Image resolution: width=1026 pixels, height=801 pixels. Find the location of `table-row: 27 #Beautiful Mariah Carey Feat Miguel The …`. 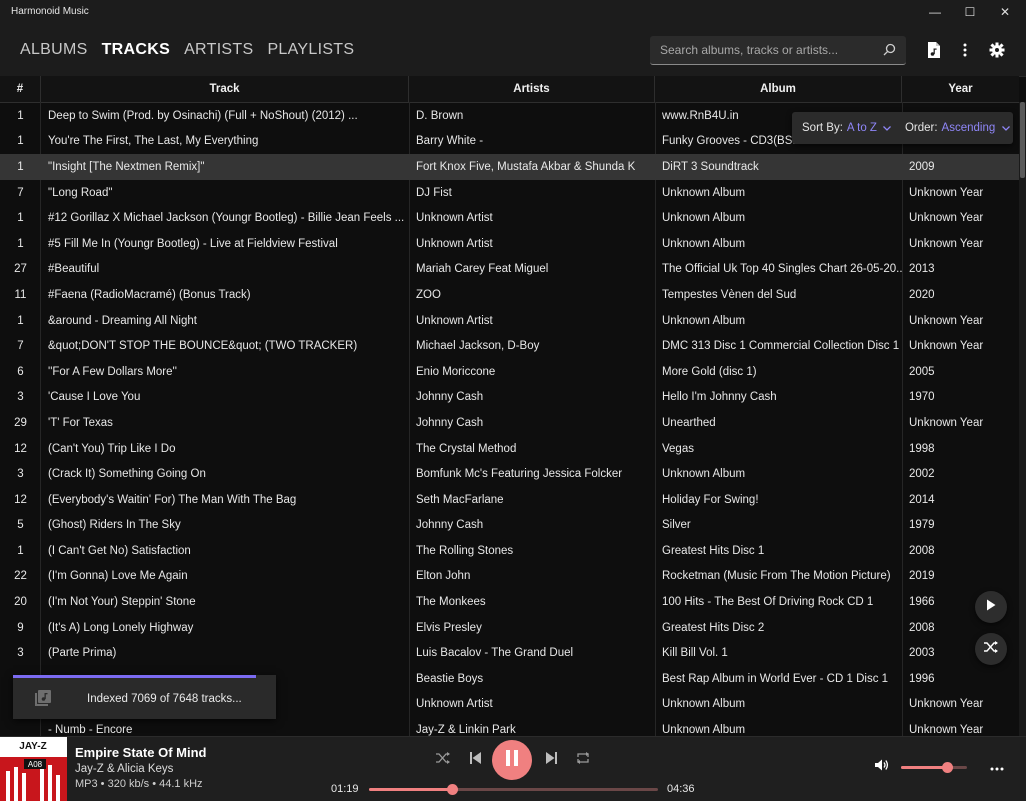

table-row: 27 #Beautiful Mariah Carey Feat Miguel The … is located at coordinates (509, 270).